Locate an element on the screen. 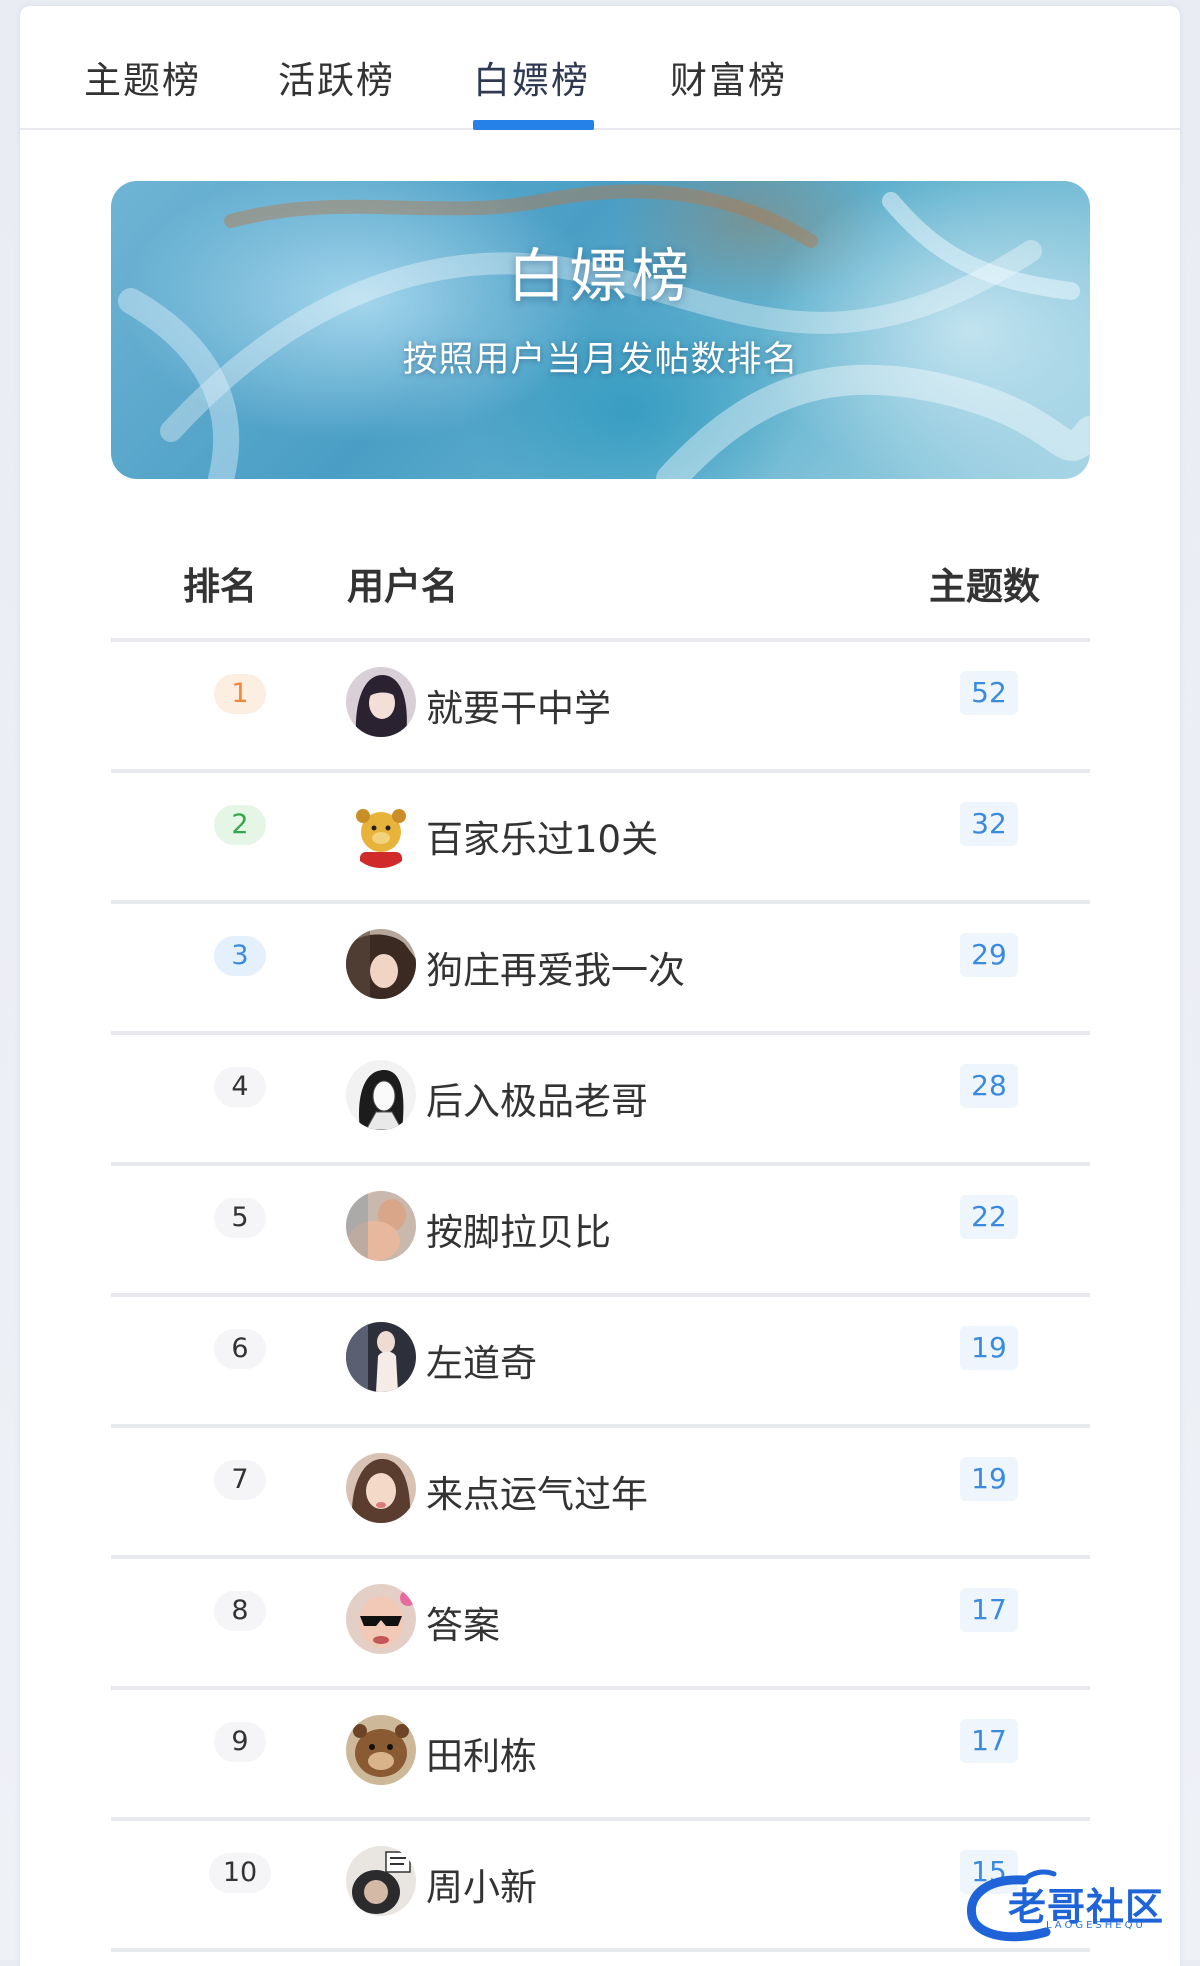  table-row: 7 来点运气过年 19 is located at coordinates (600, 1493).